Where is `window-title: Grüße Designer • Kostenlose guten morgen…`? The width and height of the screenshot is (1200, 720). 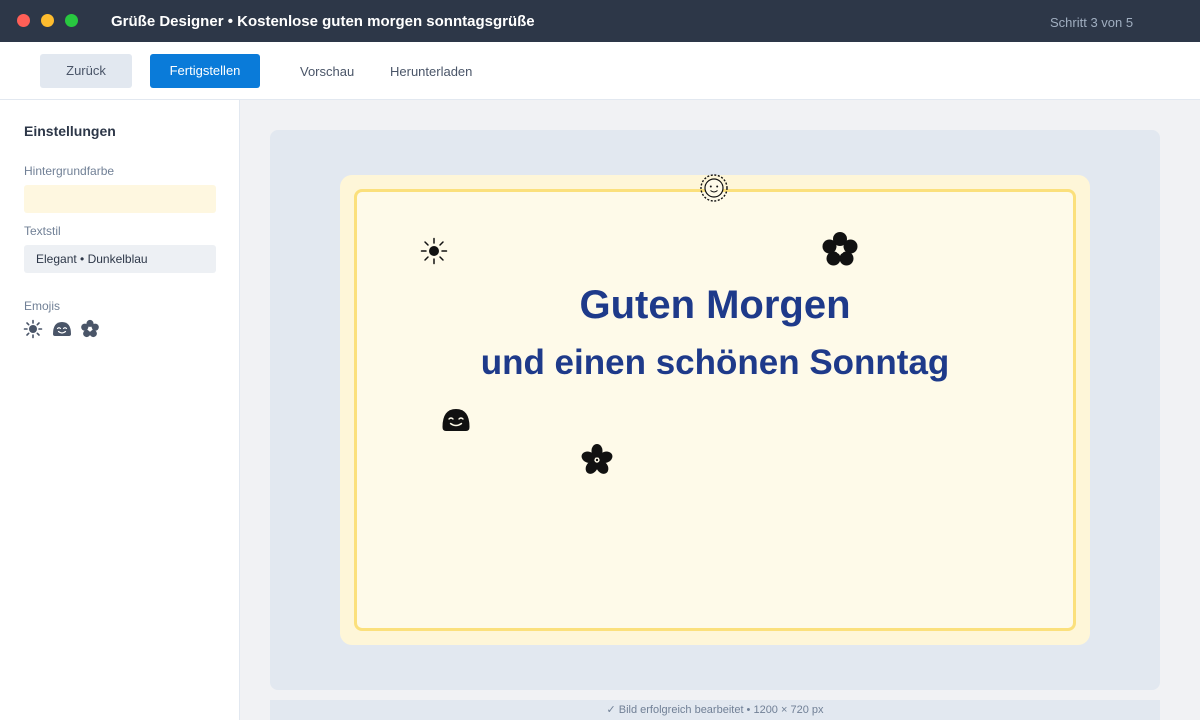 window-title: Grüße Designer • Kostenlose guten morgen… is located at coordinates (323, 21).